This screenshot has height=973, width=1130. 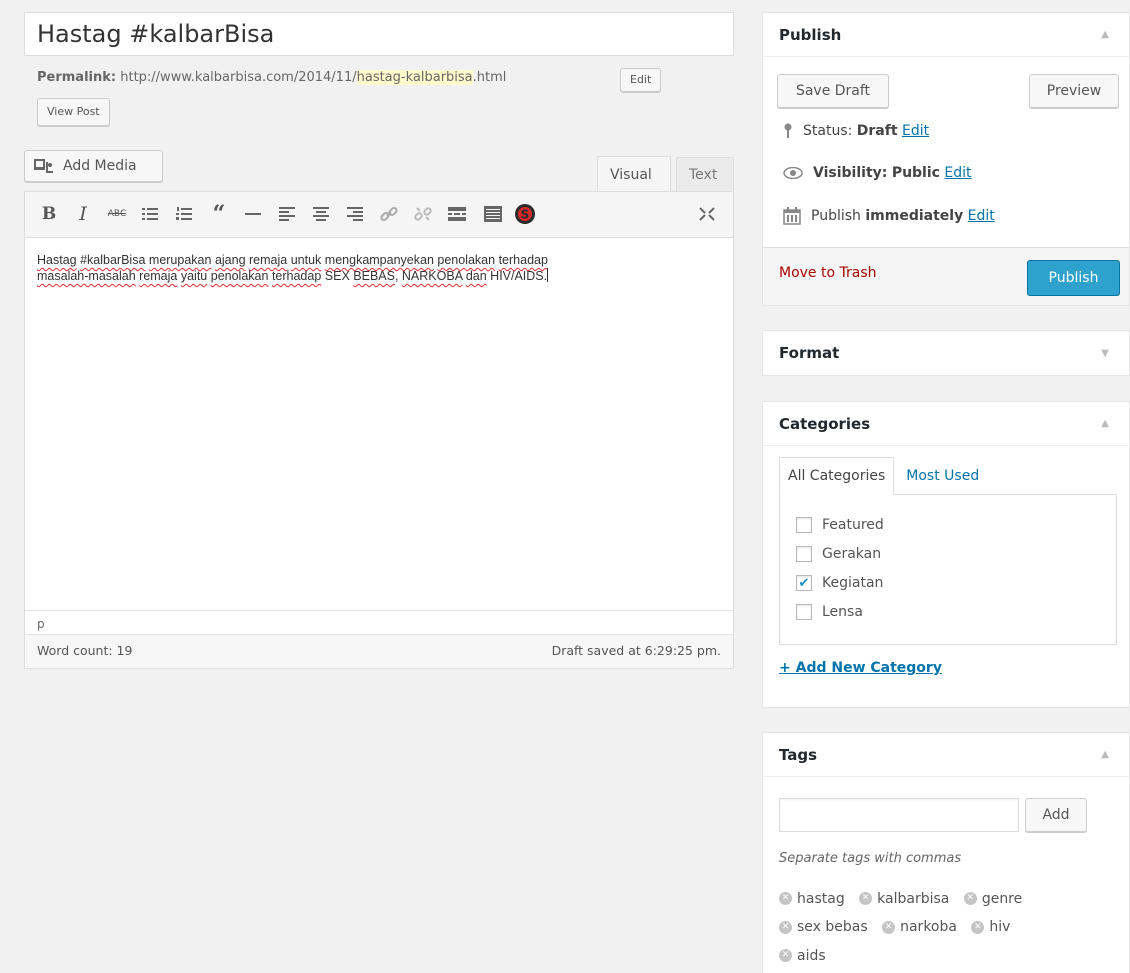 I want to click on publish-actions: Move to Trash Publish, so click(x=946, y=276).